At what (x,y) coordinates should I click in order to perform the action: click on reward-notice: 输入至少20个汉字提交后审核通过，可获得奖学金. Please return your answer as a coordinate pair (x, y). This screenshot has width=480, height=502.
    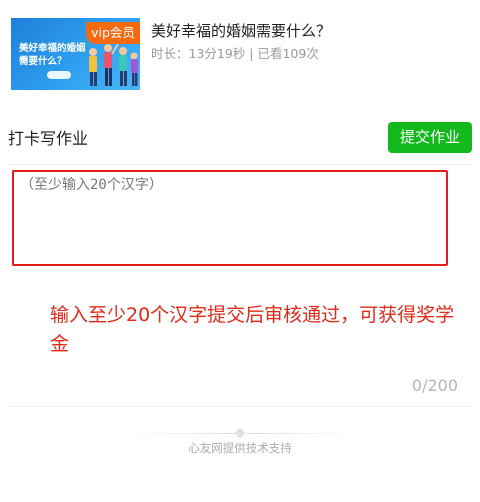
    Looking at the image, I should click on (252, 329).